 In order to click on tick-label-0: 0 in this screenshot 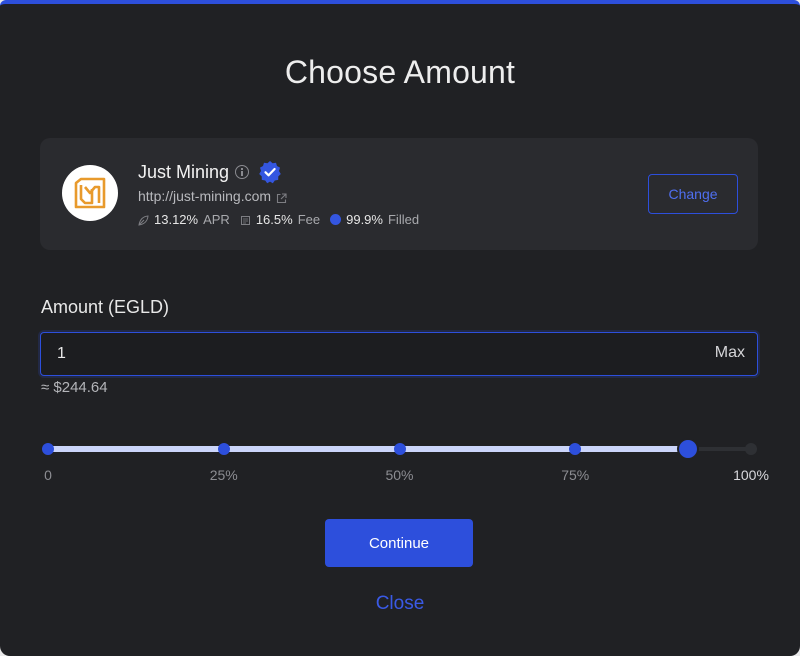, I will do `click(48, 475)`.